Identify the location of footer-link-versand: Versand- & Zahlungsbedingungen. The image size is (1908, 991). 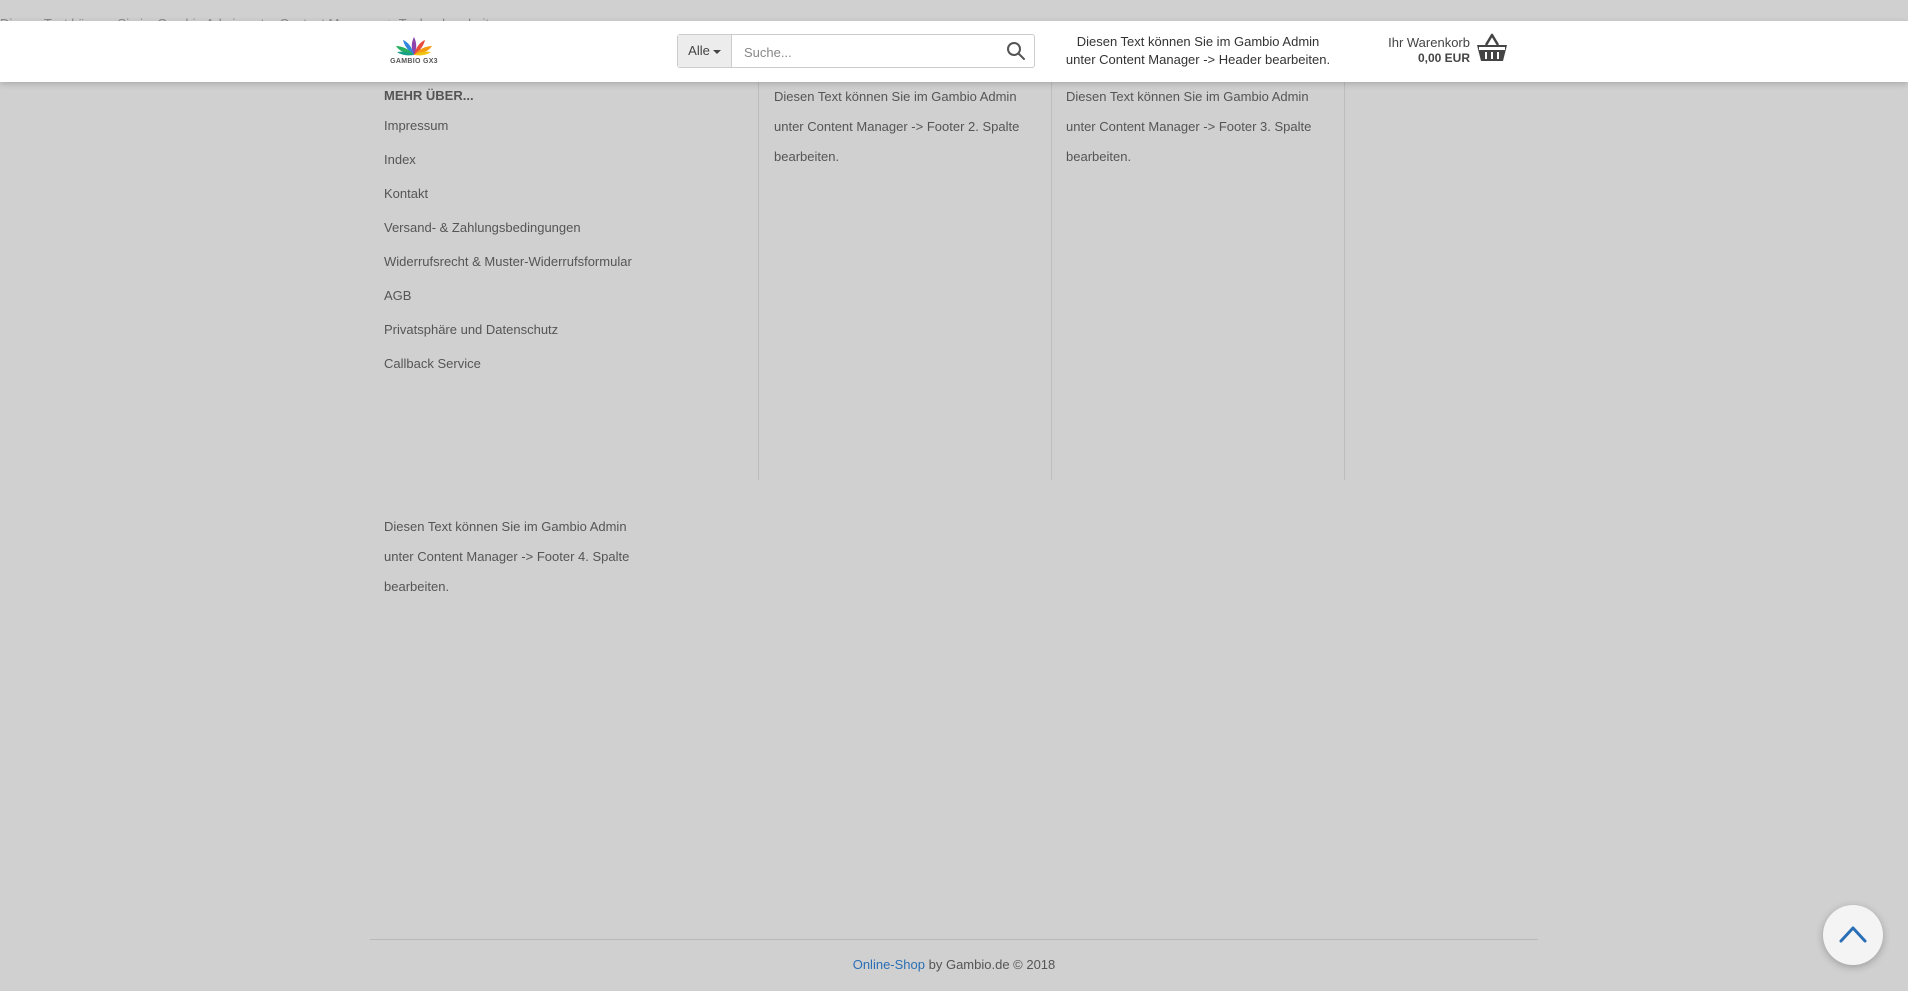
(508, 237).